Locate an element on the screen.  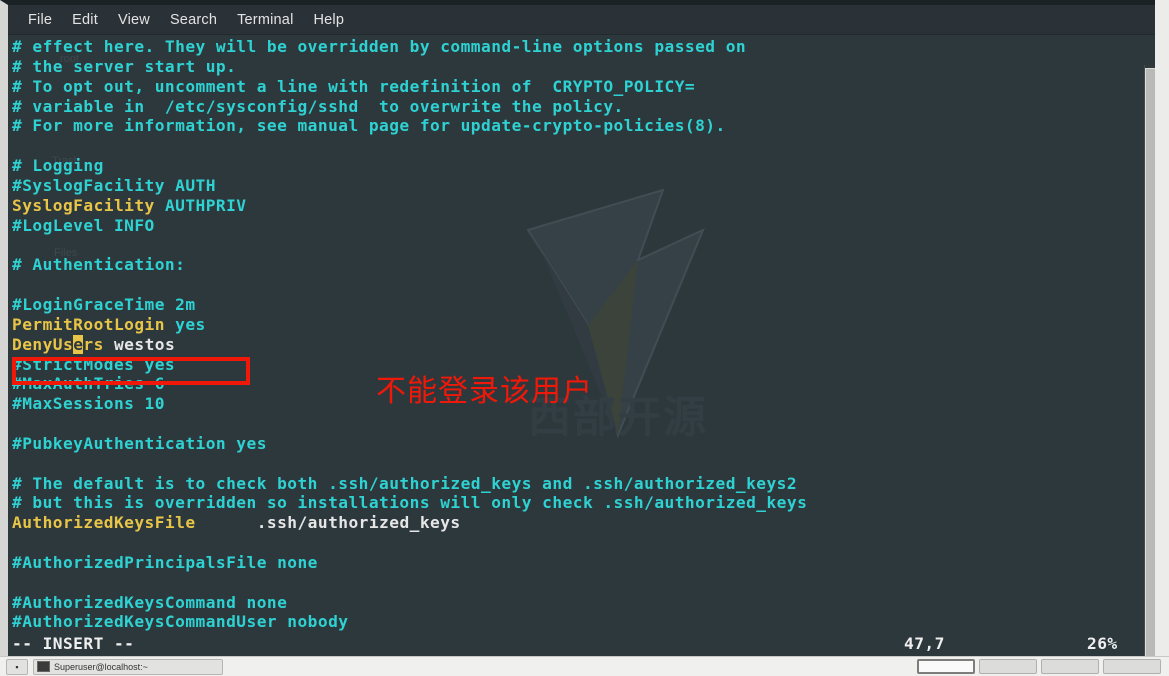
code-line: DenyUsers westos is located at coordinates (583, 344).